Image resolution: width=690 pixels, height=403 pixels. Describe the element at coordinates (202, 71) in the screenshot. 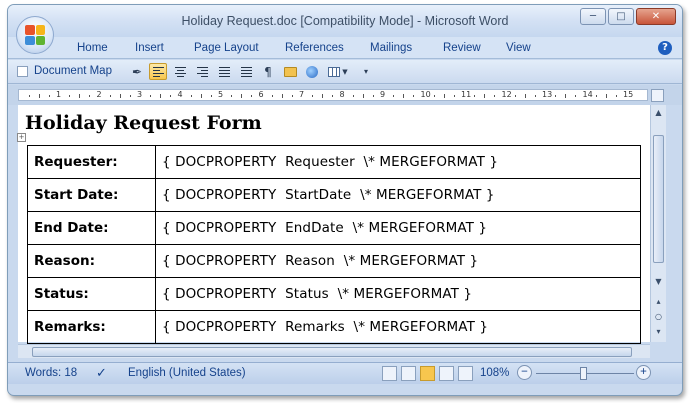

I see `align-right-icon` at that location.